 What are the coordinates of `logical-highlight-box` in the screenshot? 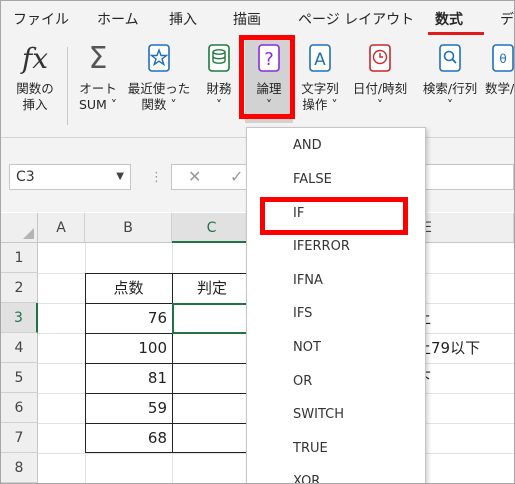 It's located at (267, 77).